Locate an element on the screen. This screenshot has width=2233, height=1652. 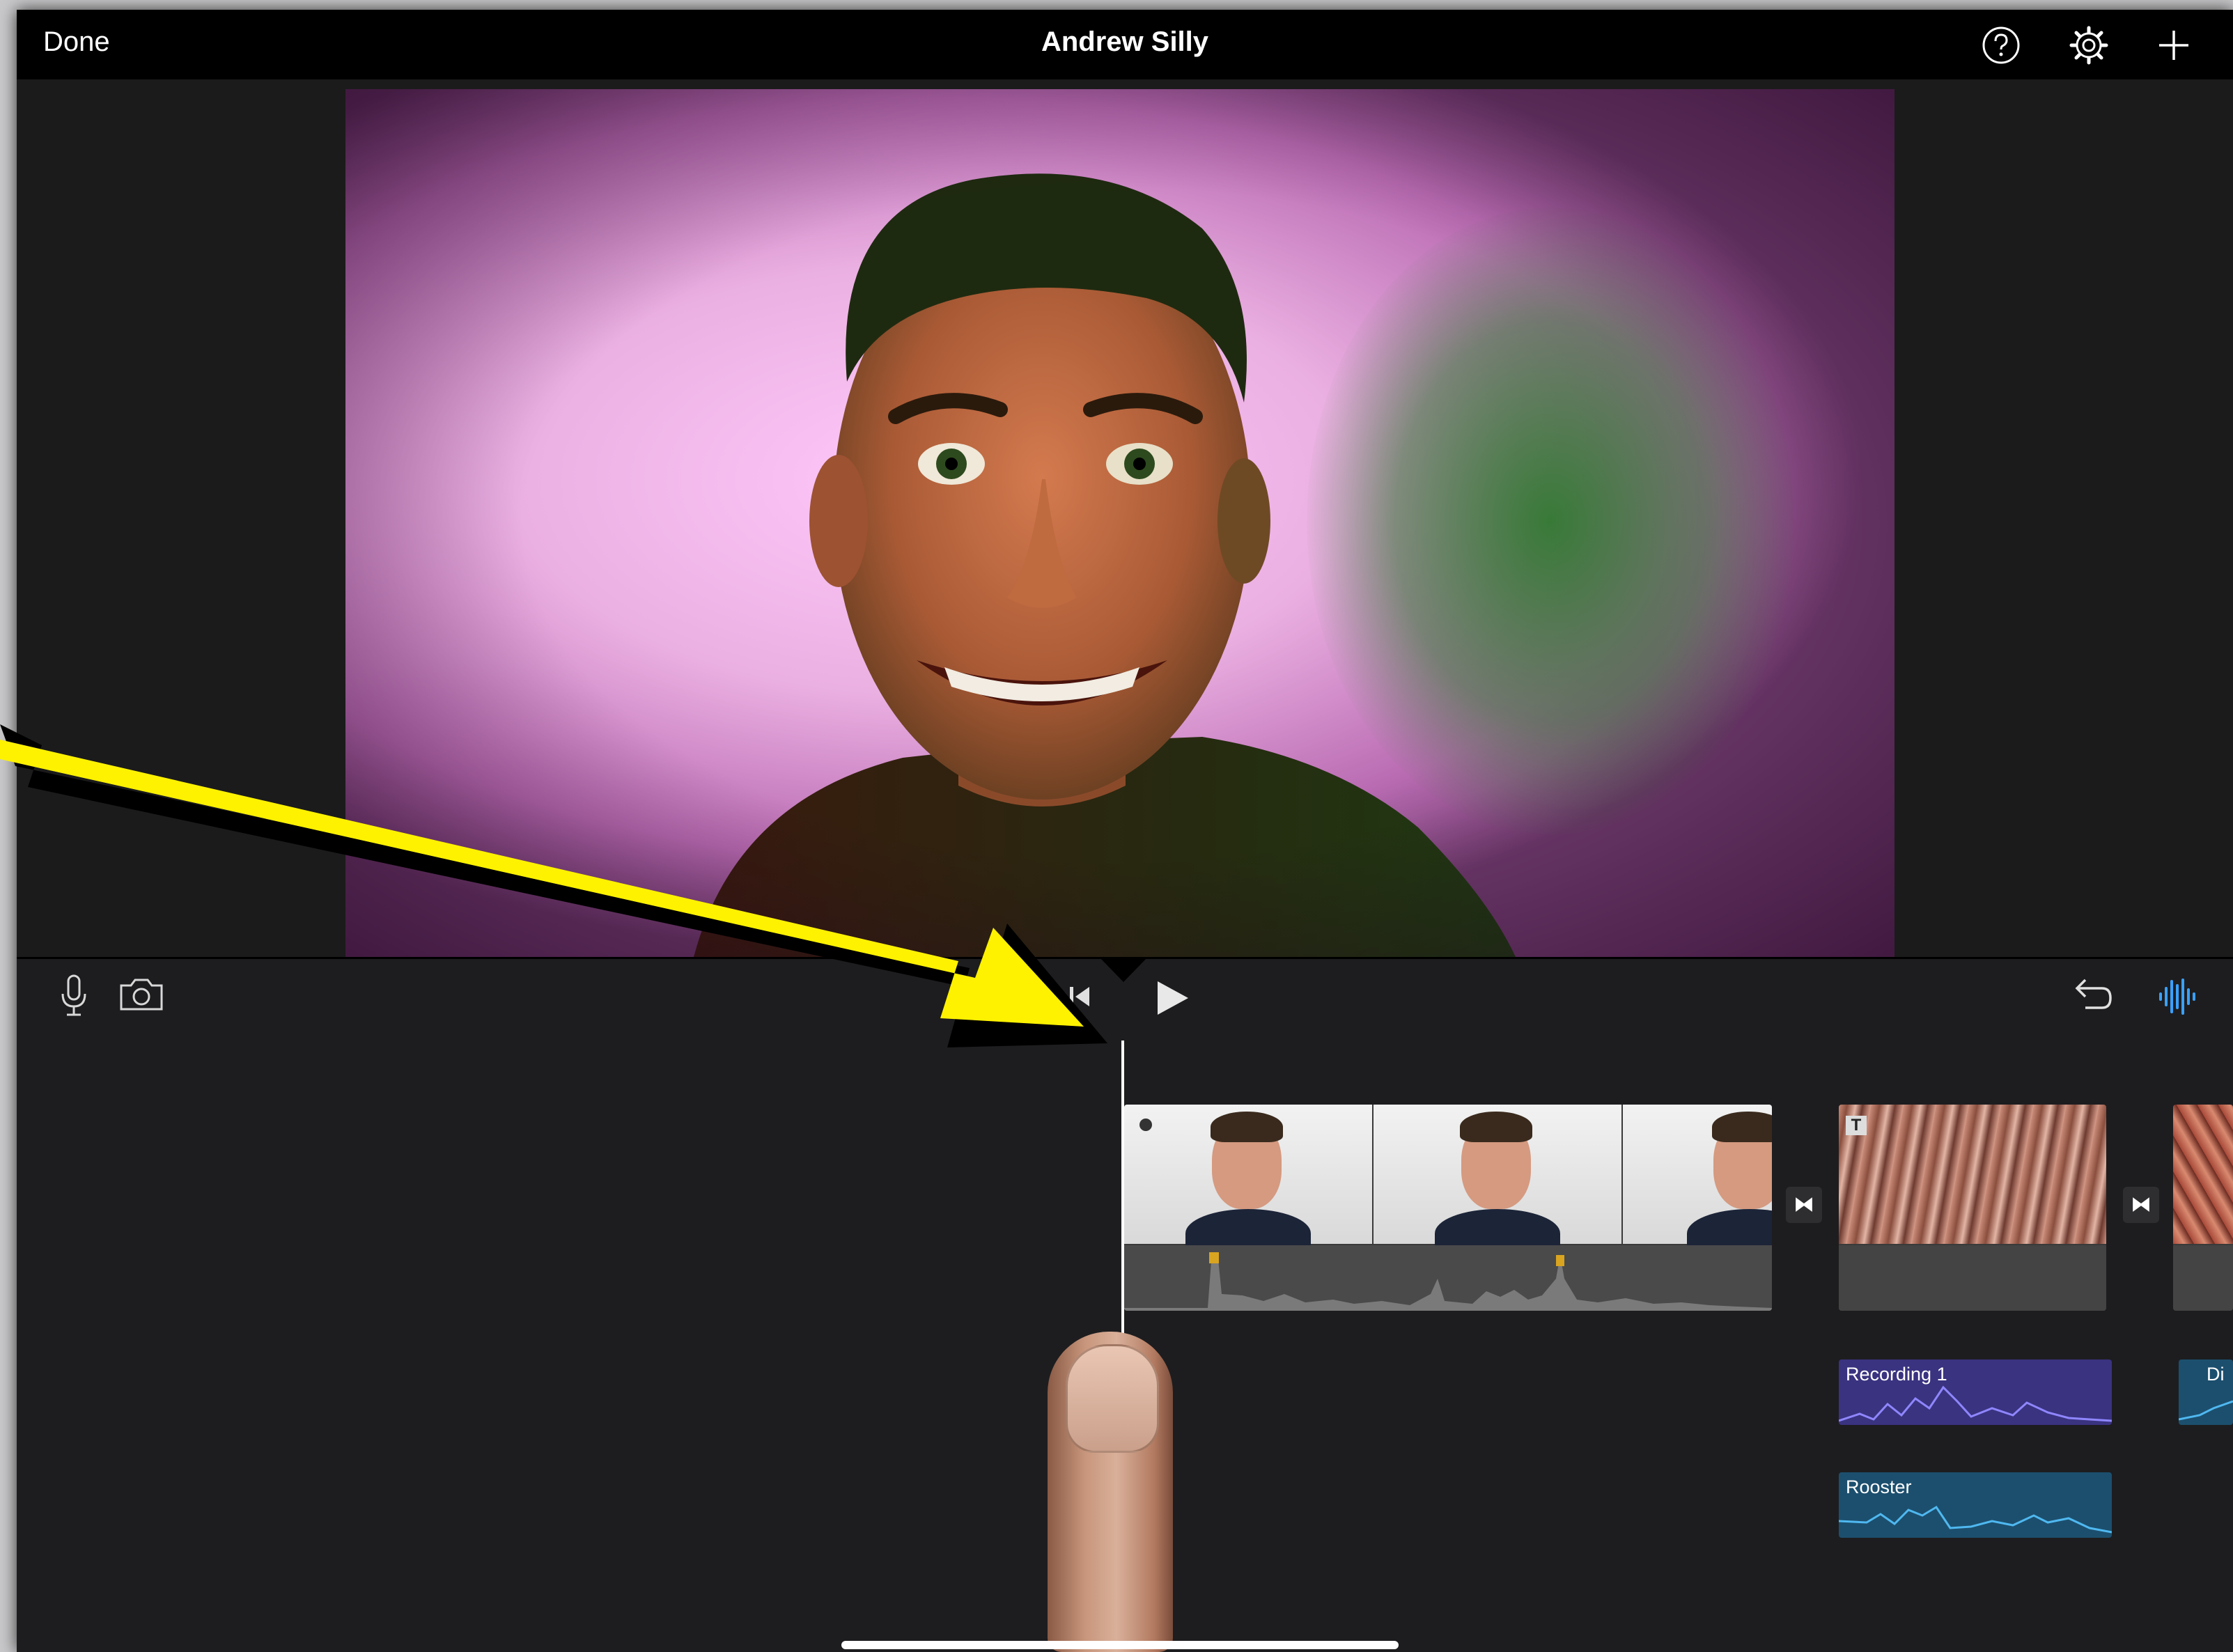
home-indicator is located at coordinates (1120, 1645).